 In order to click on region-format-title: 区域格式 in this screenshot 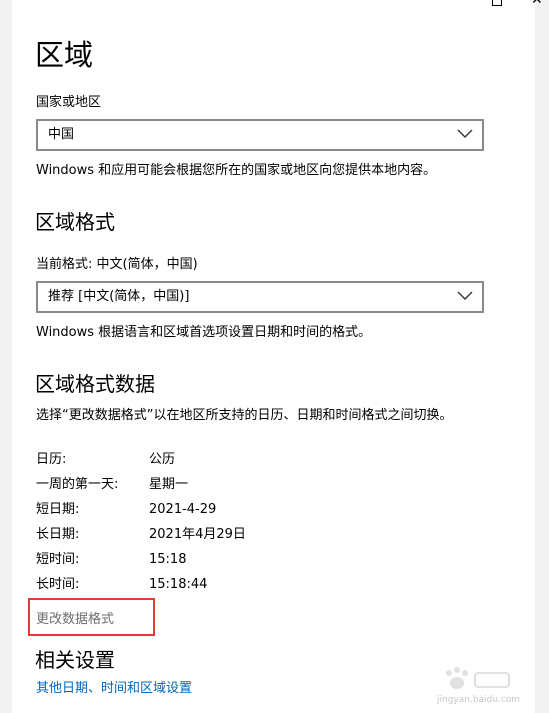, I will do `click(75, 222)`.